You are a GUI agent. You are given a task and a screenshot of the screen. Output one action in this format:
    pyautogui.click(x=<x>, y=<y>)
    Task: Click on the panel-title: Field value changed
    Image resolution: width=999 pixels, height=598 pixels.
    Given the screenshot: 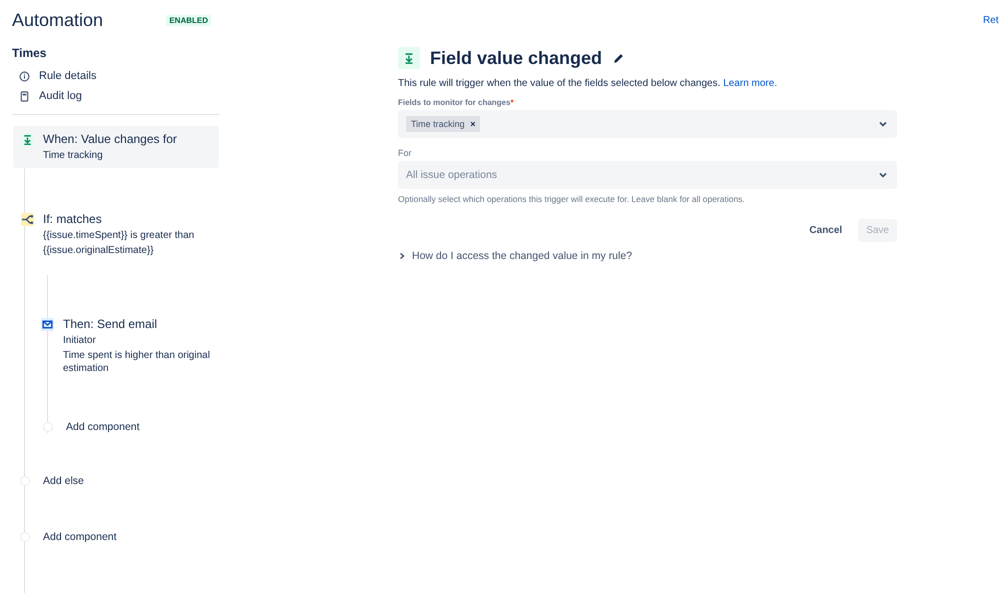 What is the action you would take?
    pyautogui.click(x=516, y=58)
    